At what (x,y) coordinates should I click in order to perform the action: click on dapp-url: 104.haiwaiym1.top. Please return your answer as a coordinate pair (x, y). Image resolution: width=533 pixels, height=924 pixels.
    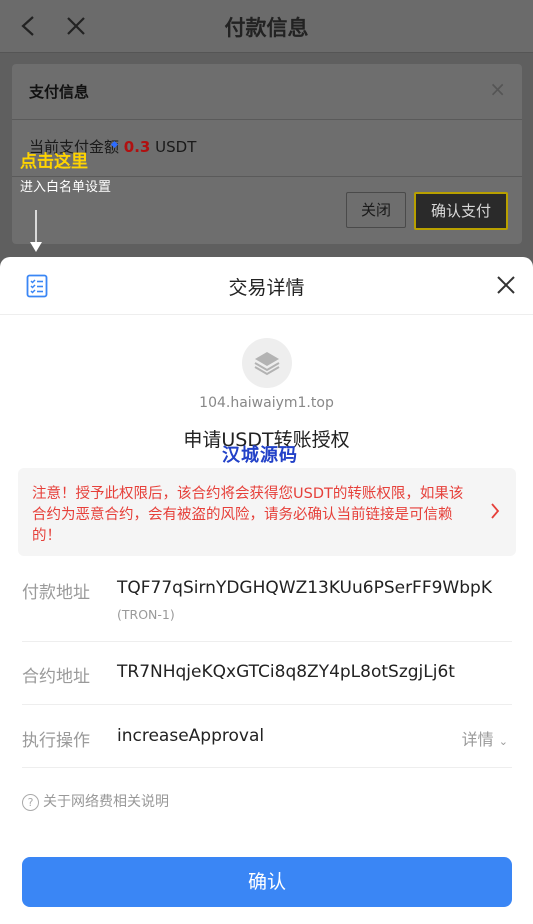
    Looking at the image, I should click on (266, 403).